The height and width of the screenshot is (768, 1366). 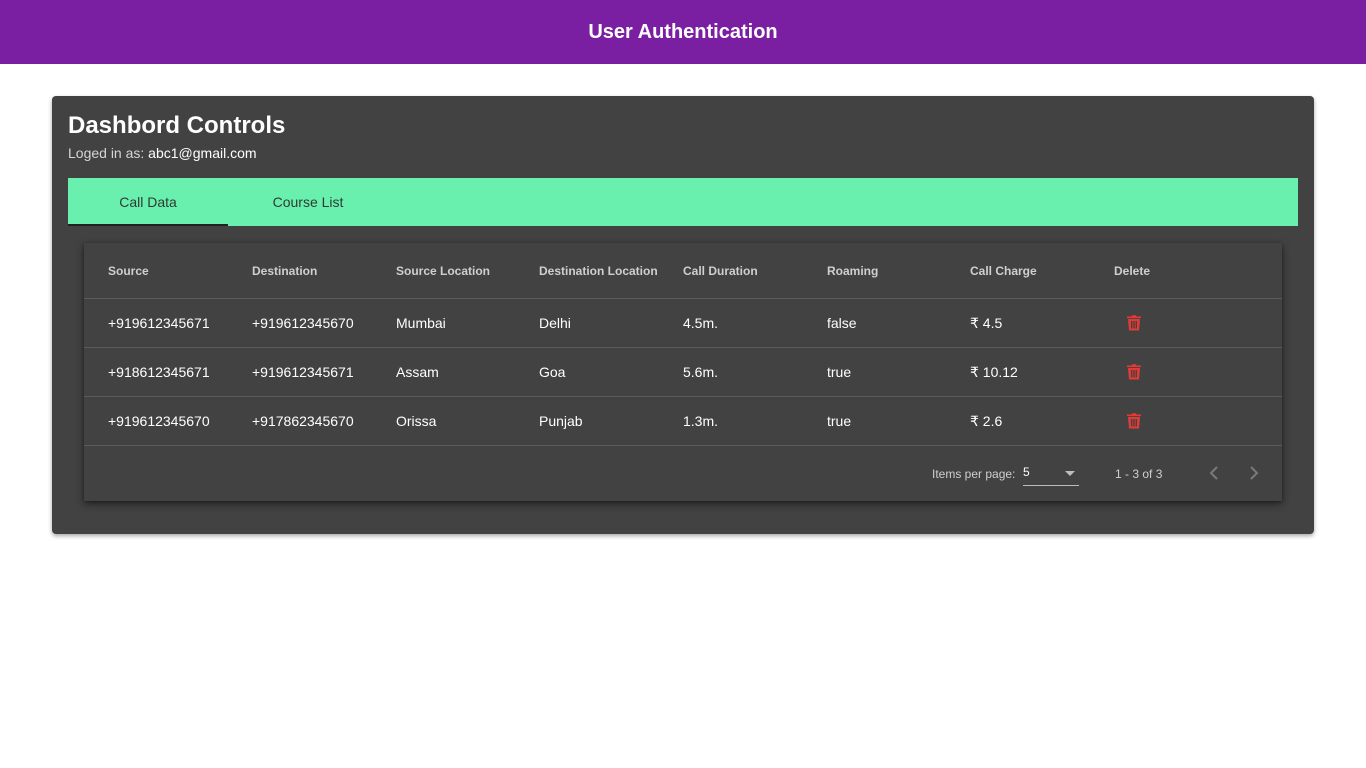 What do you see at coordinates (443, 270) in the screenshot?
I see `column-header-source-location: Source Location` at bounding box center [443, 270].